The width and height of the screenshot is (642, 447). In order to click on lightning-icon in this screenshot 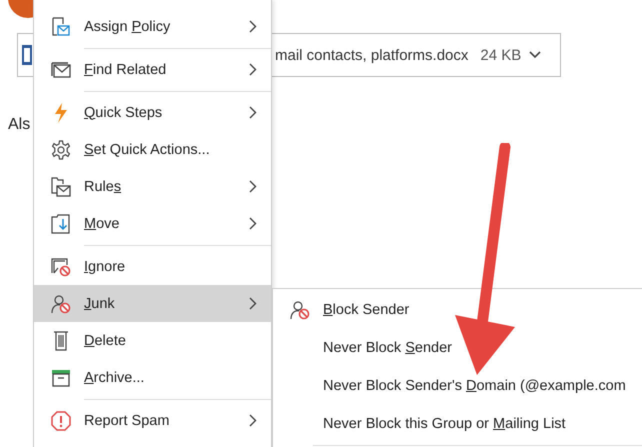, I will do `click(61, 113)`.